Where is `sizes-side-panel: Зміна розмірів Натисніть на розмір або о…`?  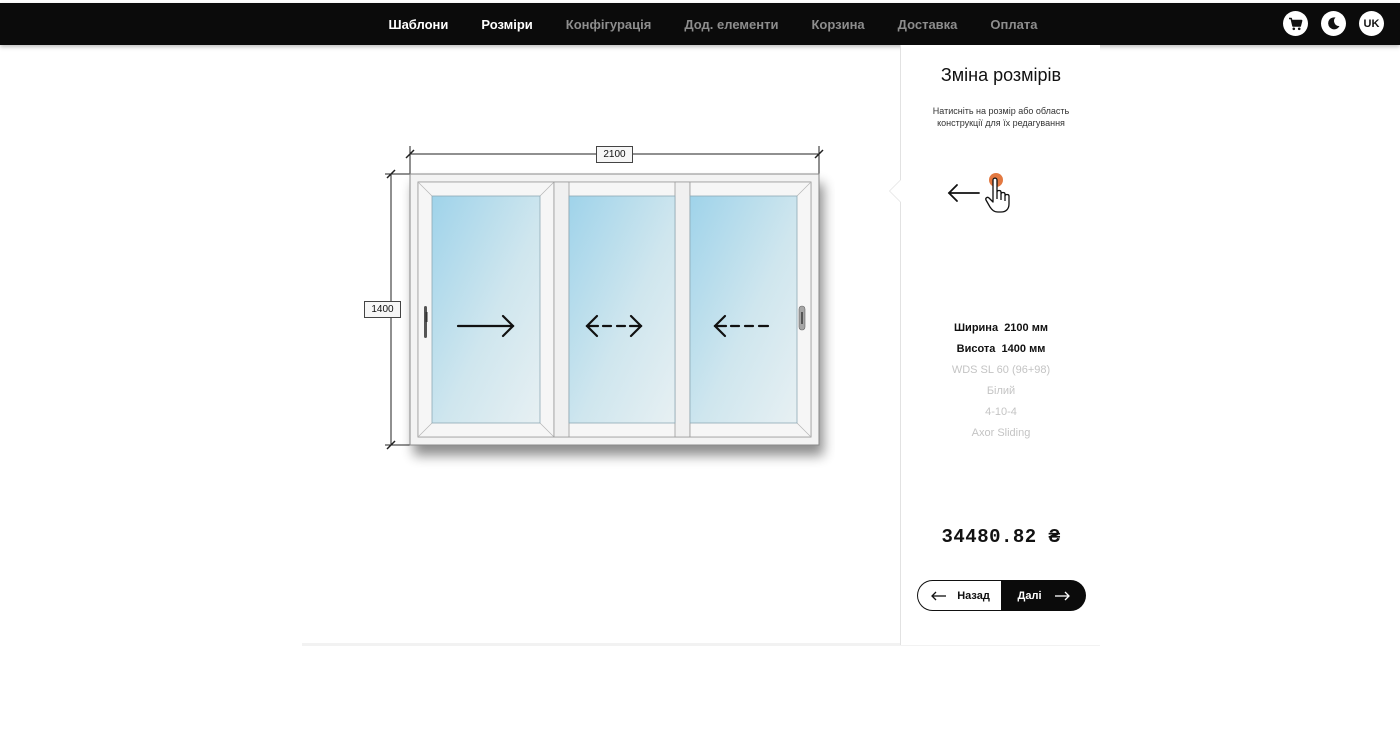
sizes-side-panel: Зміна розмірів Натисніть на розмір або о… is located at coordinates (1000, 345).